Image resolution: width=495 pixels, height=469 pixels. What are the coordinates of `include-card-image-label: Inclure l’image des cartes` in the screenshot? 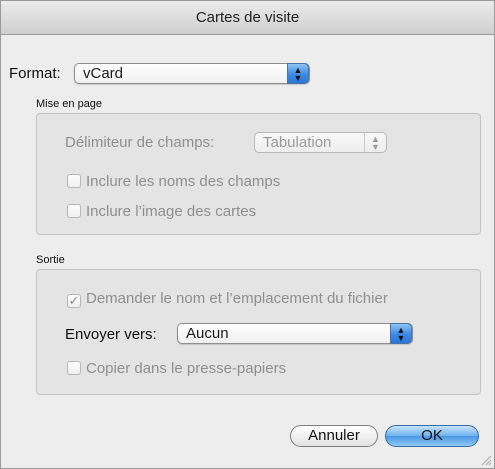 It's located at (171, 211).